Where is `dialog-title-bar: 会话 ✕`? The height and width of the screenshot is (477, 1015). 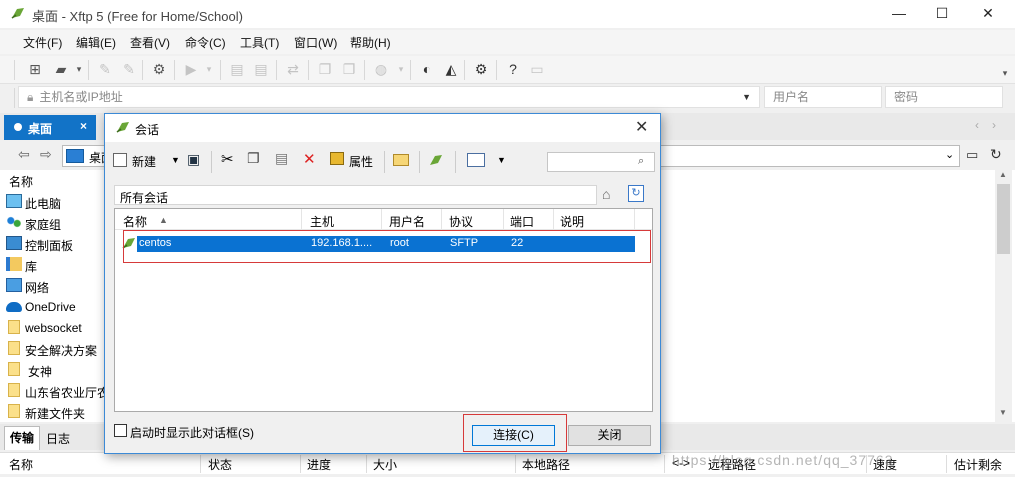
dialog-title-bar: 会话 ✕ is located at coordinates (382, 128).